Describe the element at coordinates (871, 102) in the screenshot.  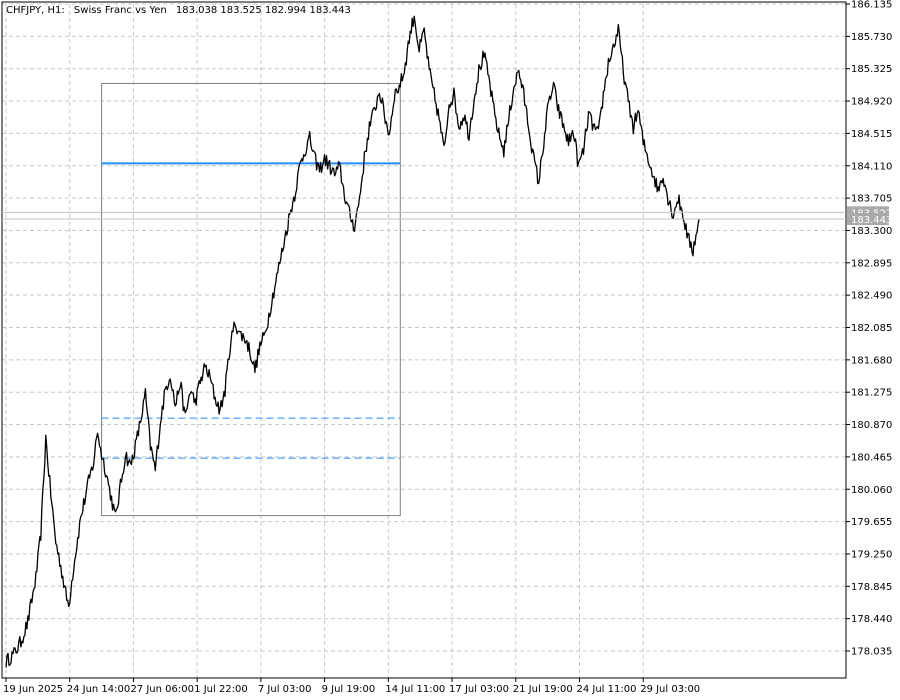
I see `y-tick-label: 184.920` at that location.